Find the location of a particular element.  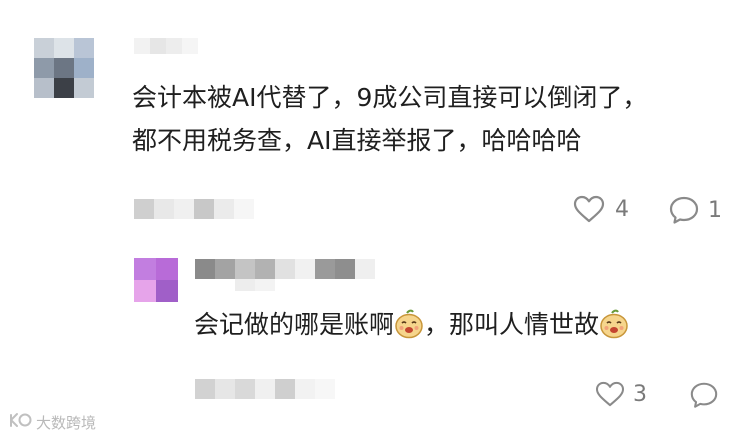

watermark-text: 大数跨境 is located at coordinates (66, 422).